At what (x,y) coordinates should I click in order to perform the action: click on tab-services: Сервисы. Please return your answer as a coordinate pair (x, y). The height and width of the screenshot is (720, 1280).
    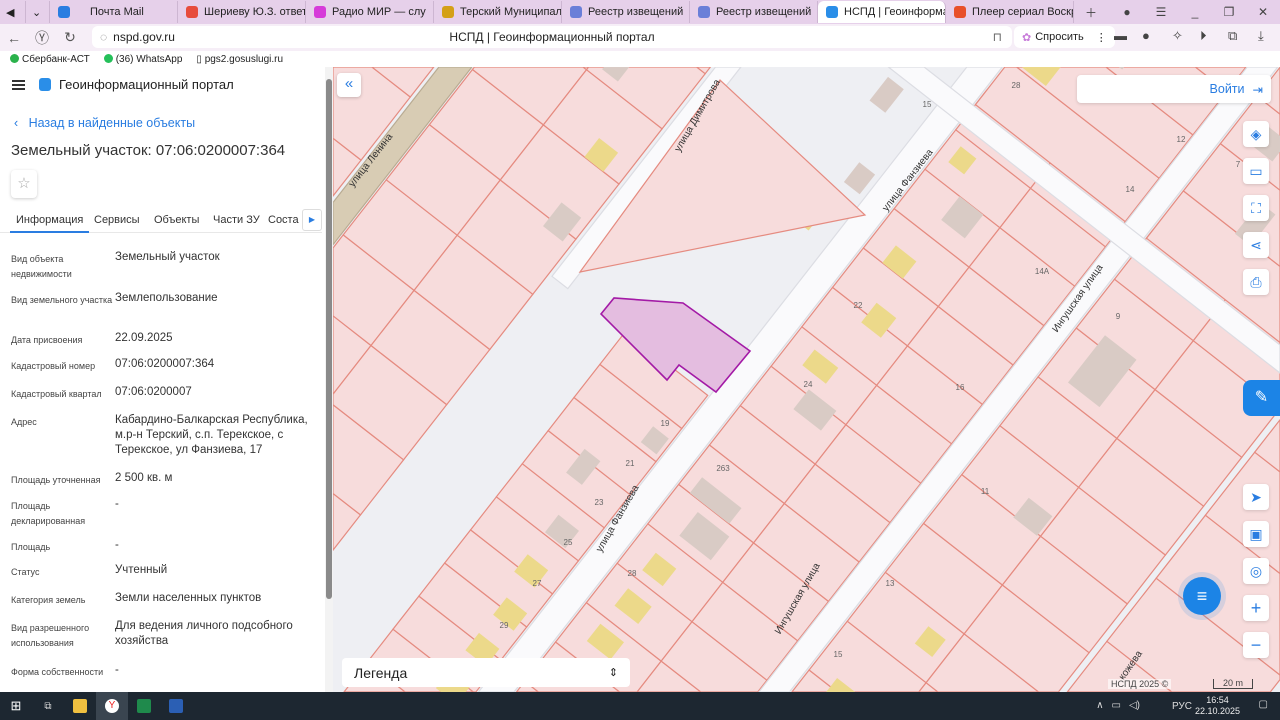
    Looking at the image, I should click on (117, 220).